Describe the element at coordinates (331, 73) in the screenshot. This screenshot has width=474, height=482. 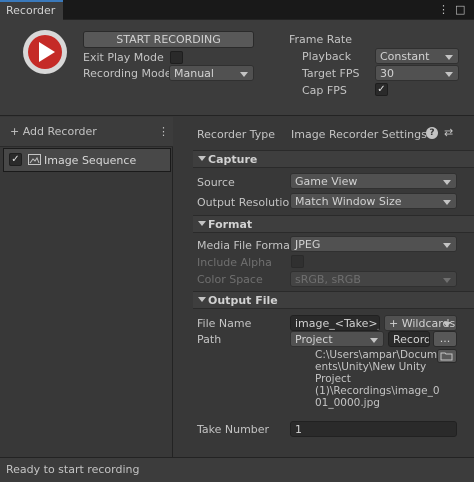
I see `target-fps-label: Target FPS` at that location.